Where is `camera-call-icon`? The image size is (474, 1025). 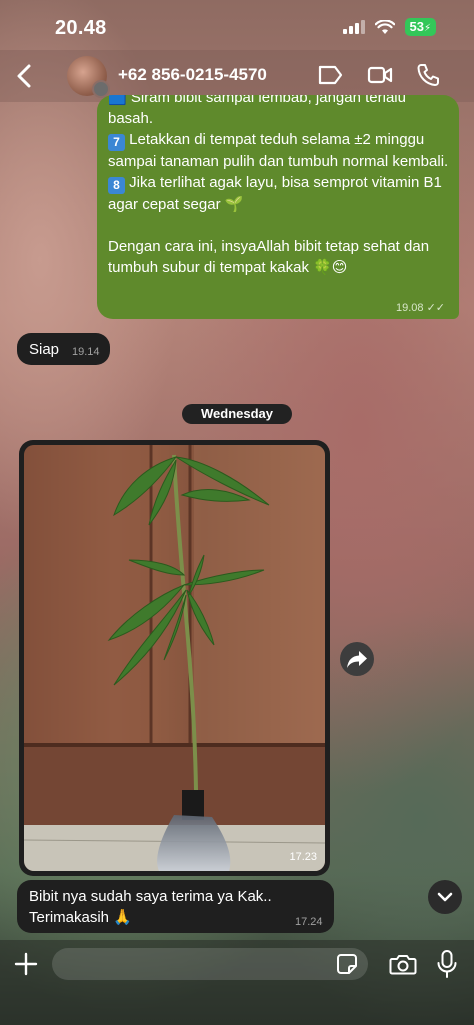 camera-call-icon is located at coordinates (380, 75).